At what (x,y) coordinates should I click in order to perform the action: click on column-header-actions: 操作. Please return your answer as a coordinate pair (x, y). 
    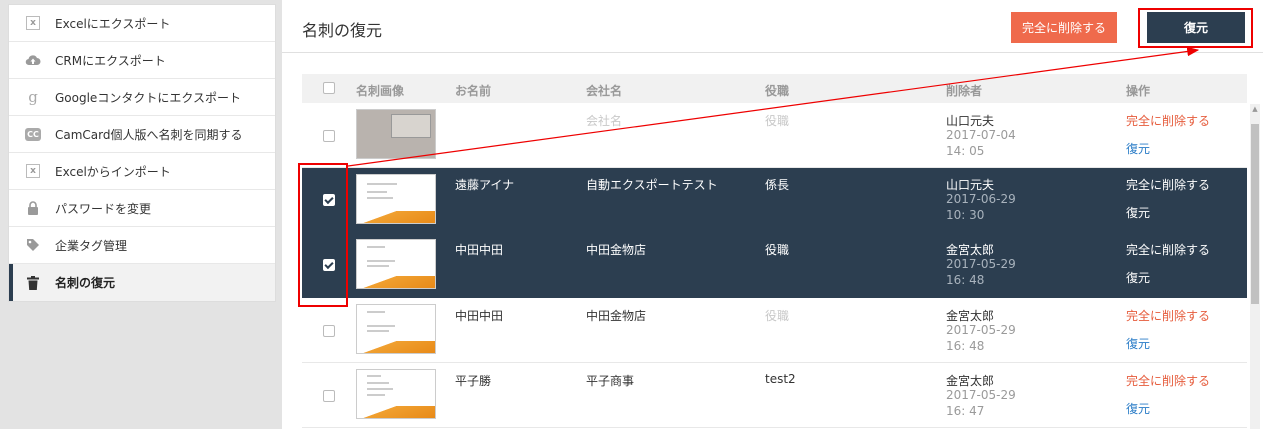
    Looking at the image, I should click on (1138, 91).